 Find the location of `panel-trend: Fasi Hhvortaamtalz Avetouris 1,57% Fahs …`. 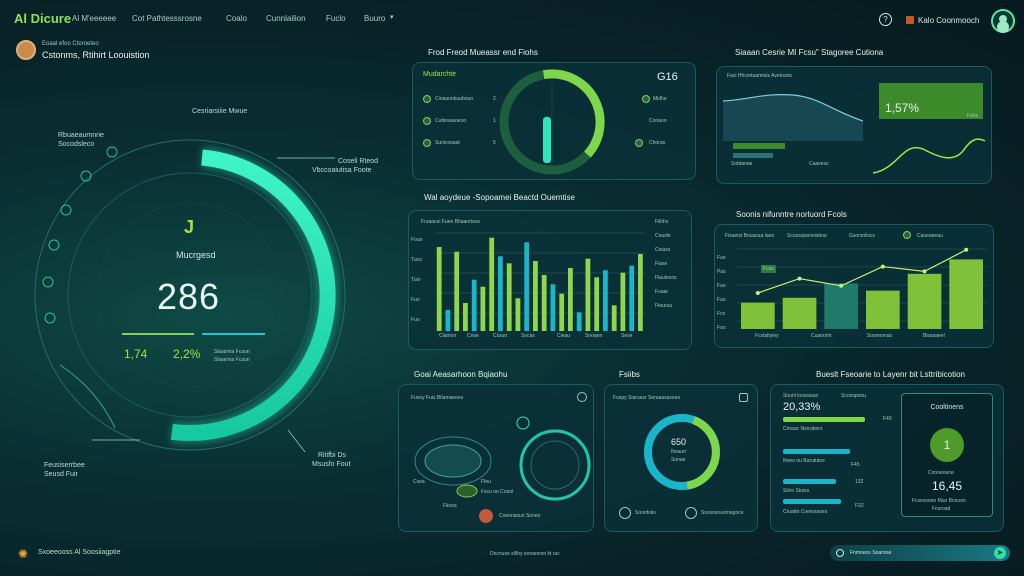

panel-trend: Fasi Hhvortaamtalz Avetouris 1,57% Fahs … is located at coordinates (854, 125).